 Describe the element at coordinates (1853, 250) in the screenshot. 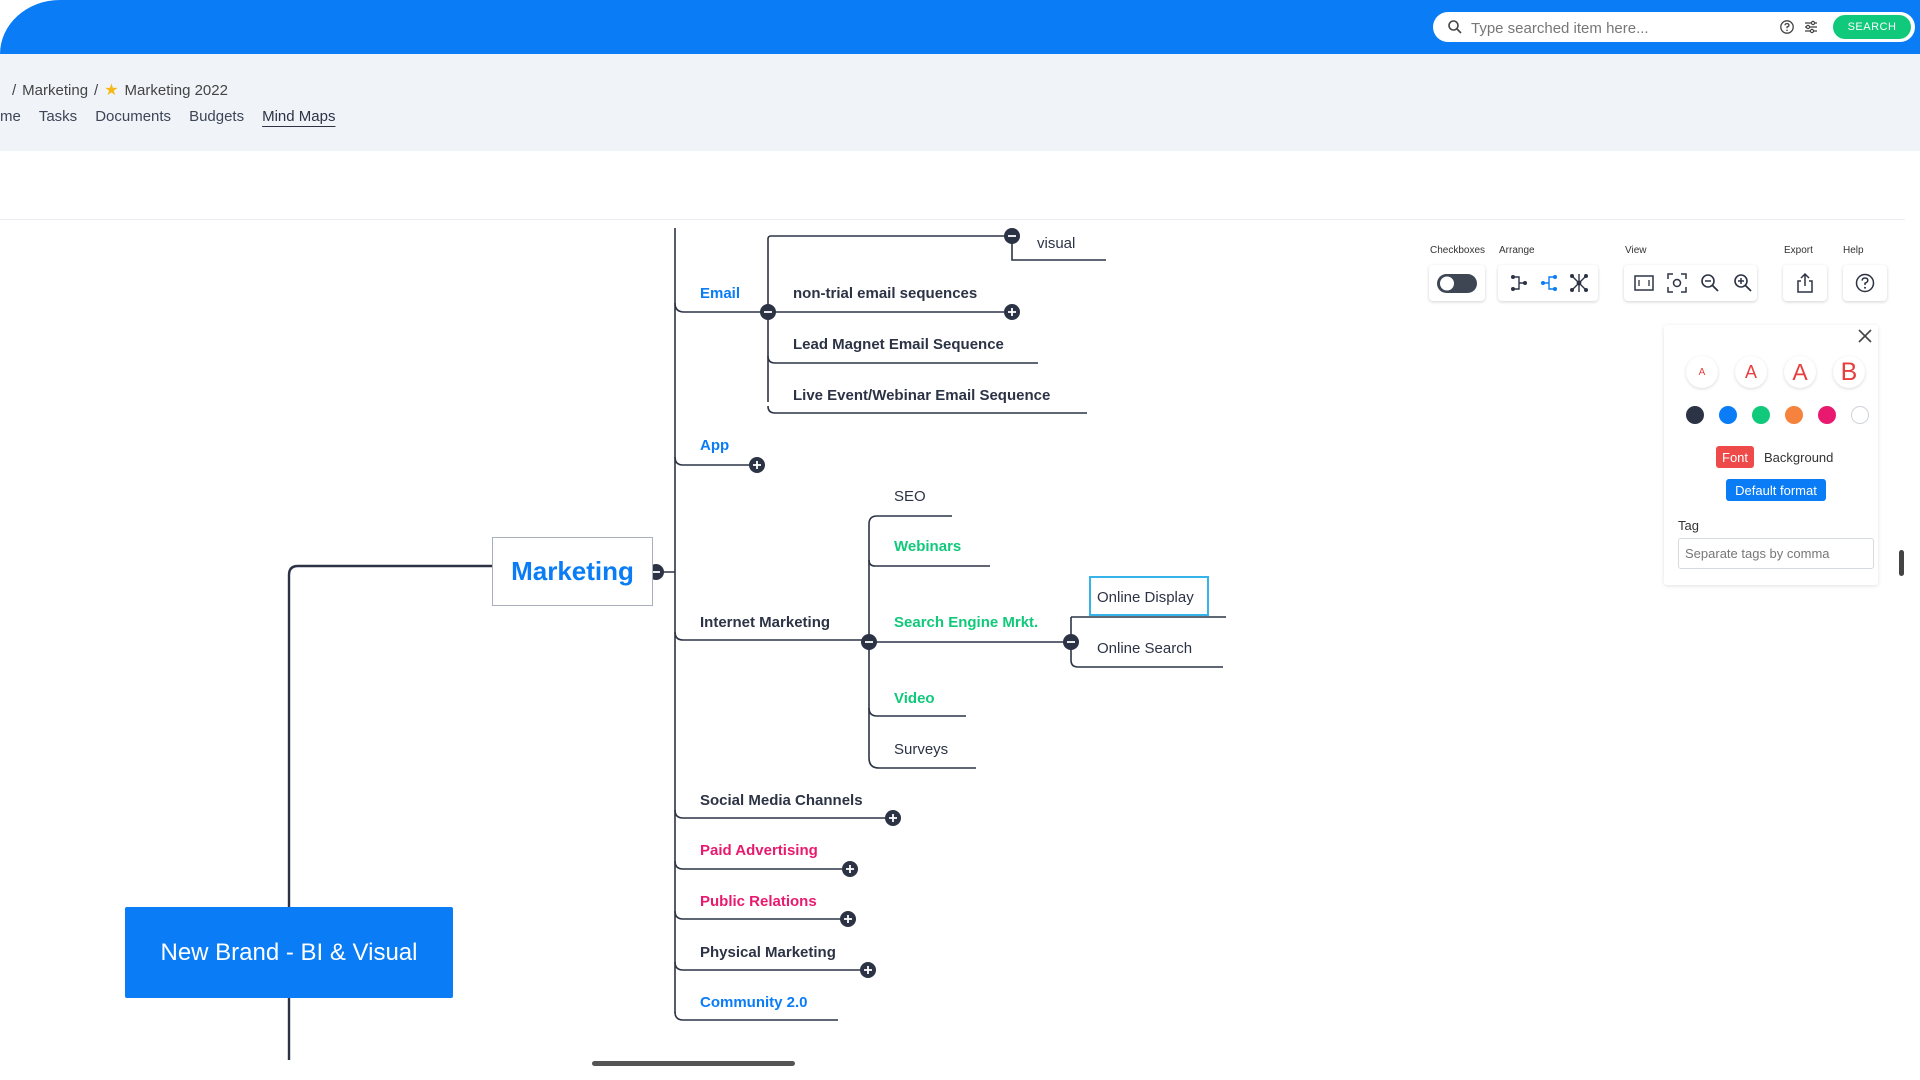

I see `help-label: Help` at that location.